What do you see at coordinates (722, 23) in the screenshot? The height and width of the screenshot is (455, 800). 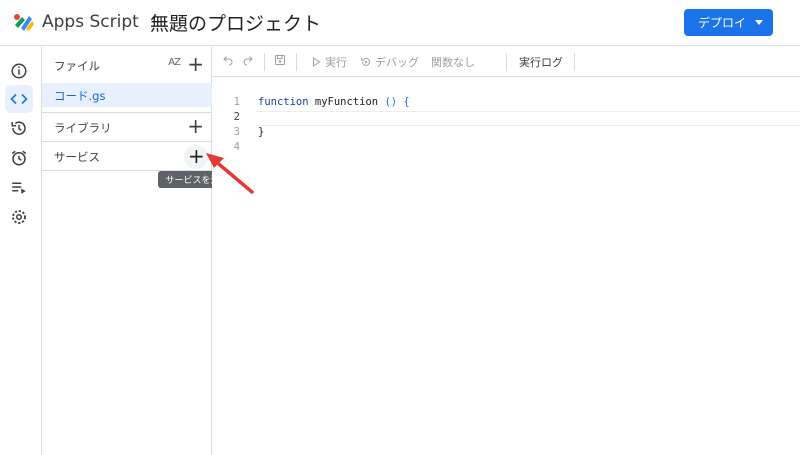 I see `deploy-button-label: デプロイ` at bounding box center [722, 23].